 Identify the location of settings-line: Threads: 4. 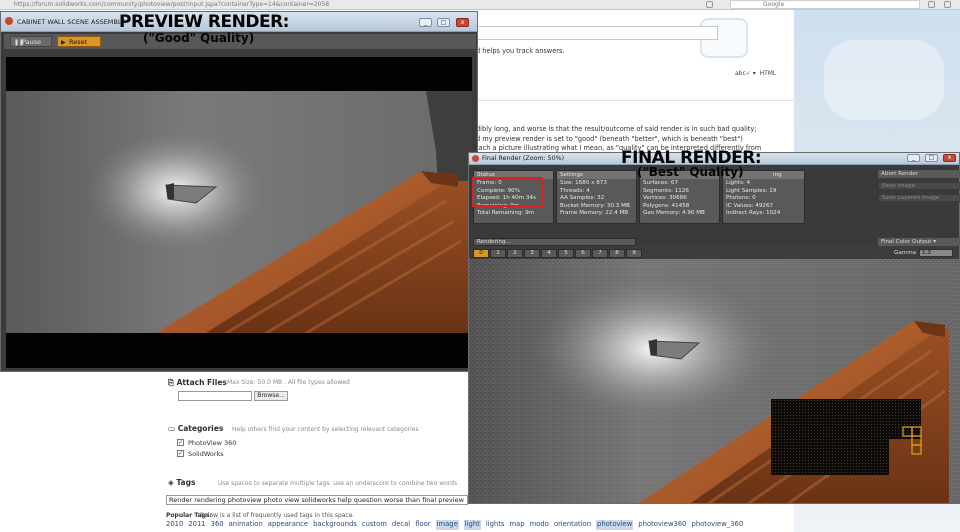
(575, 190).